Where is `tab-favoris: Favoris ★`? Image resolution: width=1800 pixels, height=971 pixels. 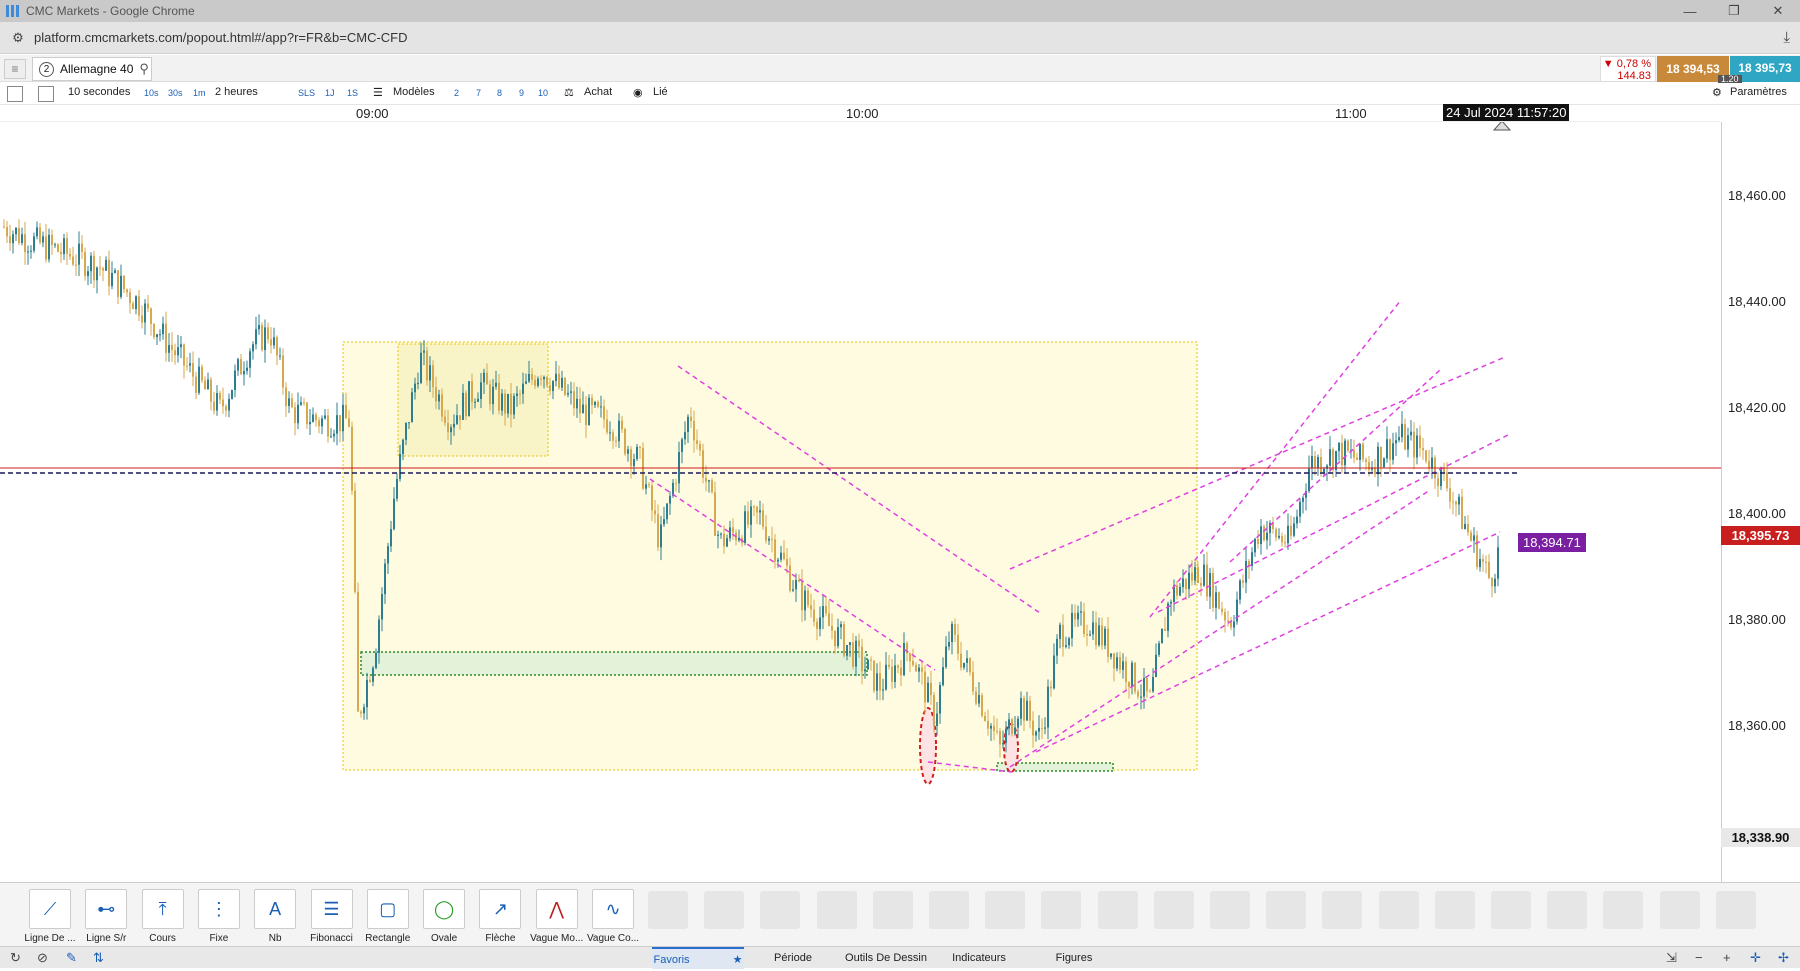
tab-favoris: Favoris ★ is located at coordinates (698, 958).